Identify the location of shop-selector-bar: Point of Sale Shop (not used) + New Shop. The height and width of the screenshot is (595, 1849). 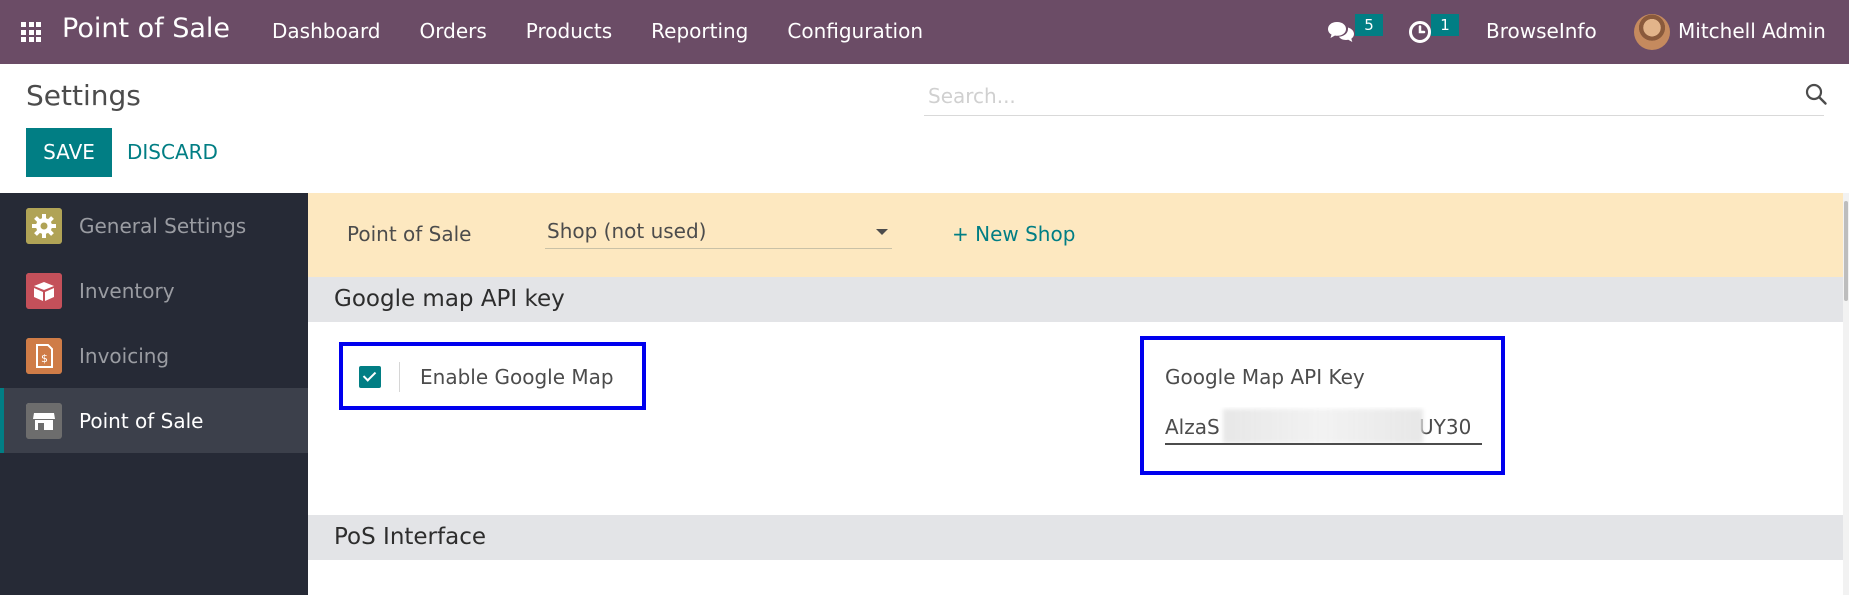
(1075, 235).